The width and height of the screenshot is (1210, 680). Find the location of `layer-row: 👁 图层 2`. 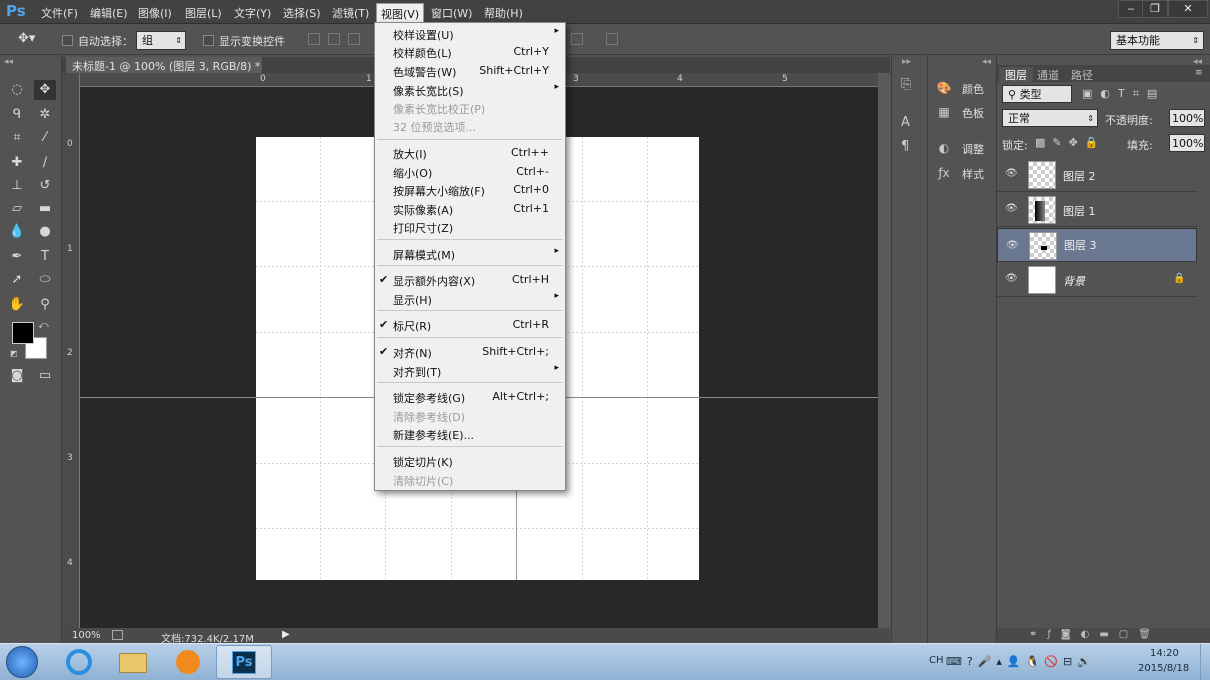

layer-row: 👁 图层 2 is located at coordinates (1097, 175).